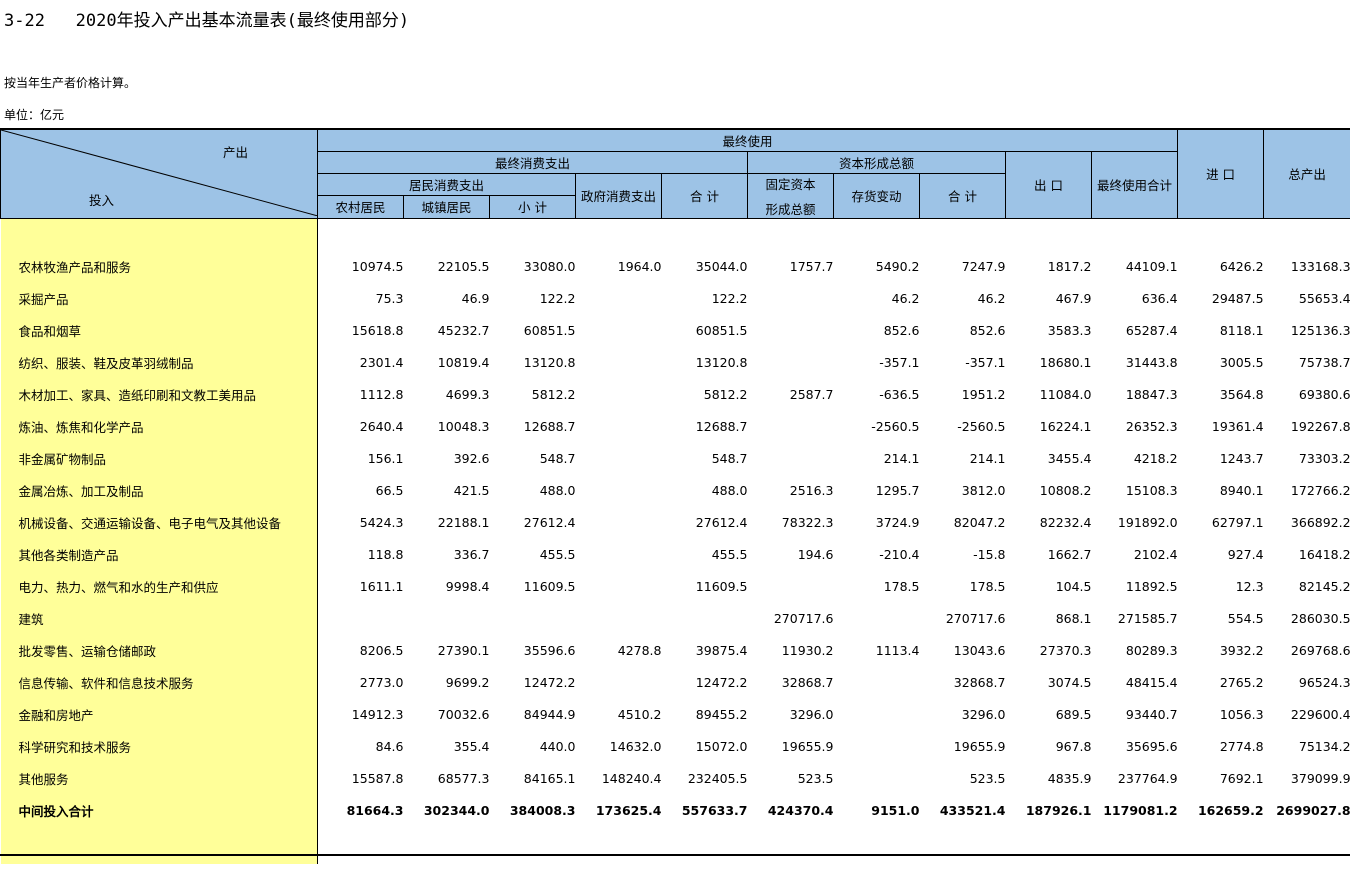 This screenshot has height=889, width=1350. Describe the element at coordinates (557, 554) in the screenshot. I see `value-cell: 455.5` at that location.